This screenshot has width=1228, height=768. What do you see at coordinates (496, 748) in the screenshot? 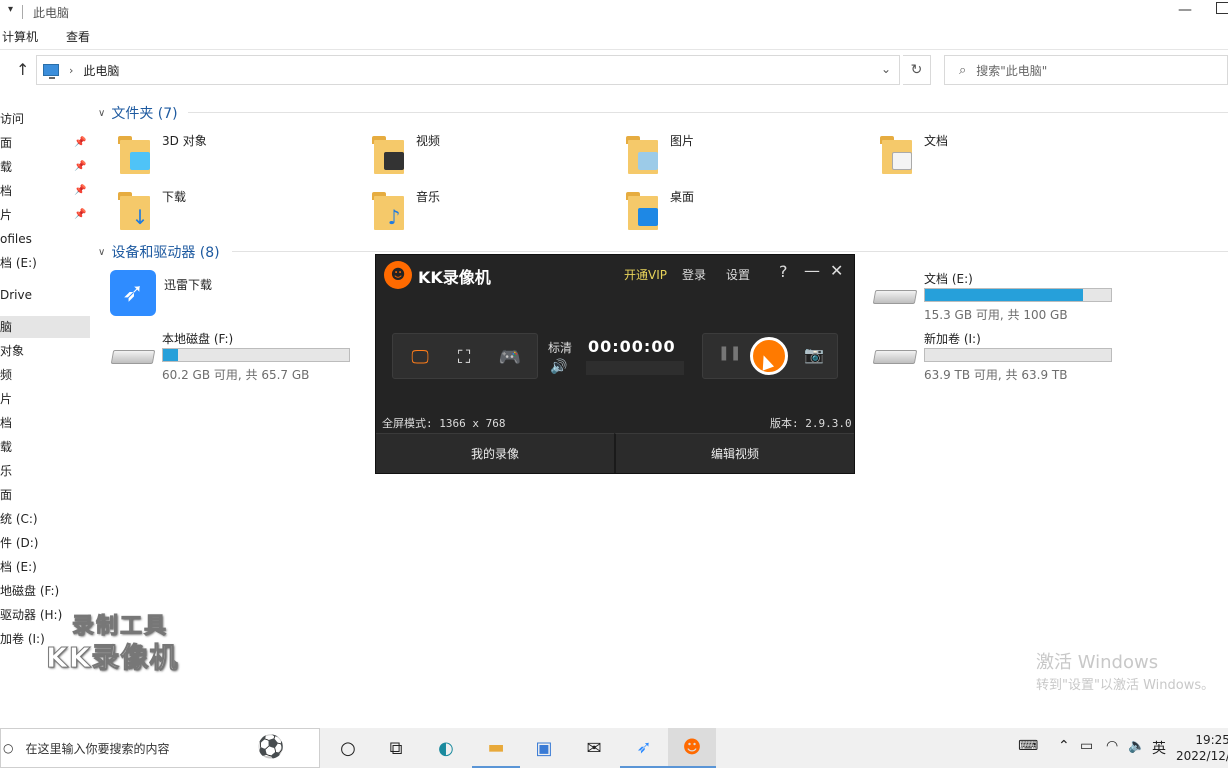
I see `file-explorer-icon: ▬` at bounding box center [496, 748].